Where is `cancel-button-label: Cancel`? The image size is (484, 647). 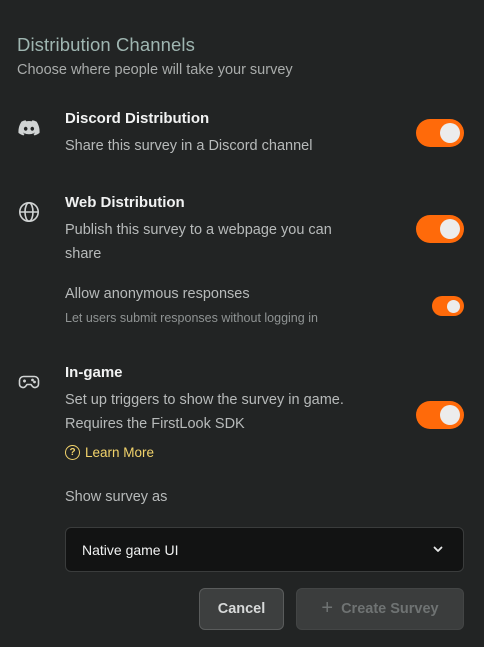 cancel-button-label: Cancel is located at coordinates (241, 609).